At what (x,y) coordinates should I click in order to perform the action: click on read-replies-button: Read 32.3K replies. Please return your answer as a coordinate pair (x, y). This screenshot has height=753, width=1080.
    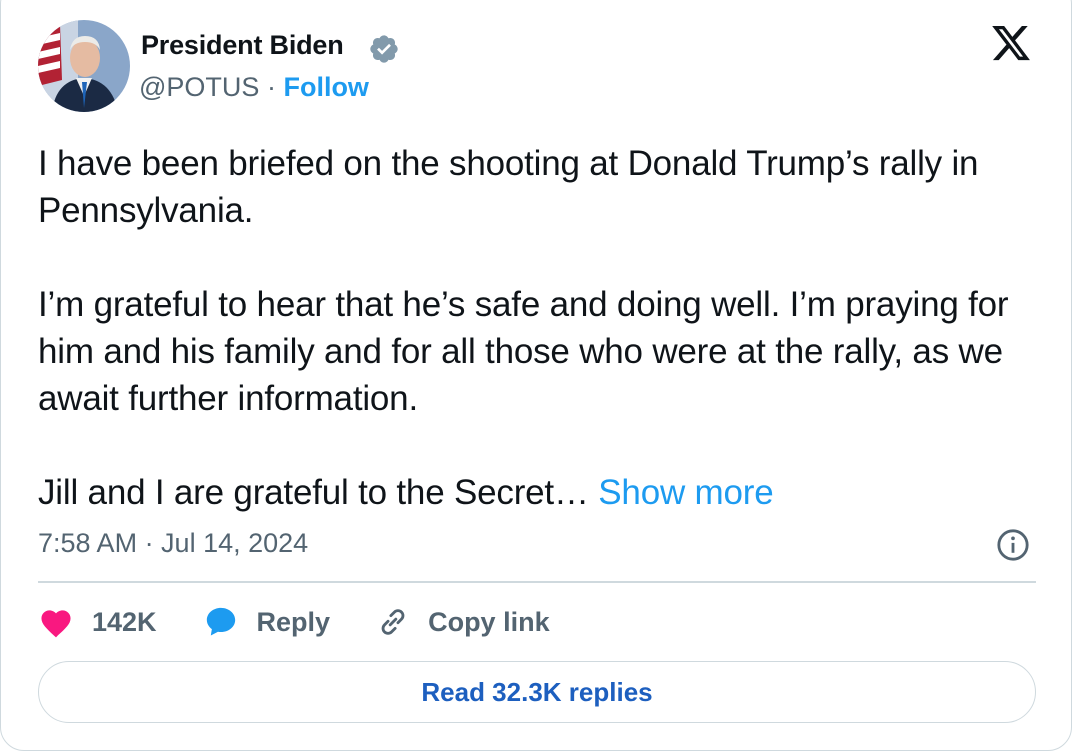
    Looking at the image, I should click on (537, 692).